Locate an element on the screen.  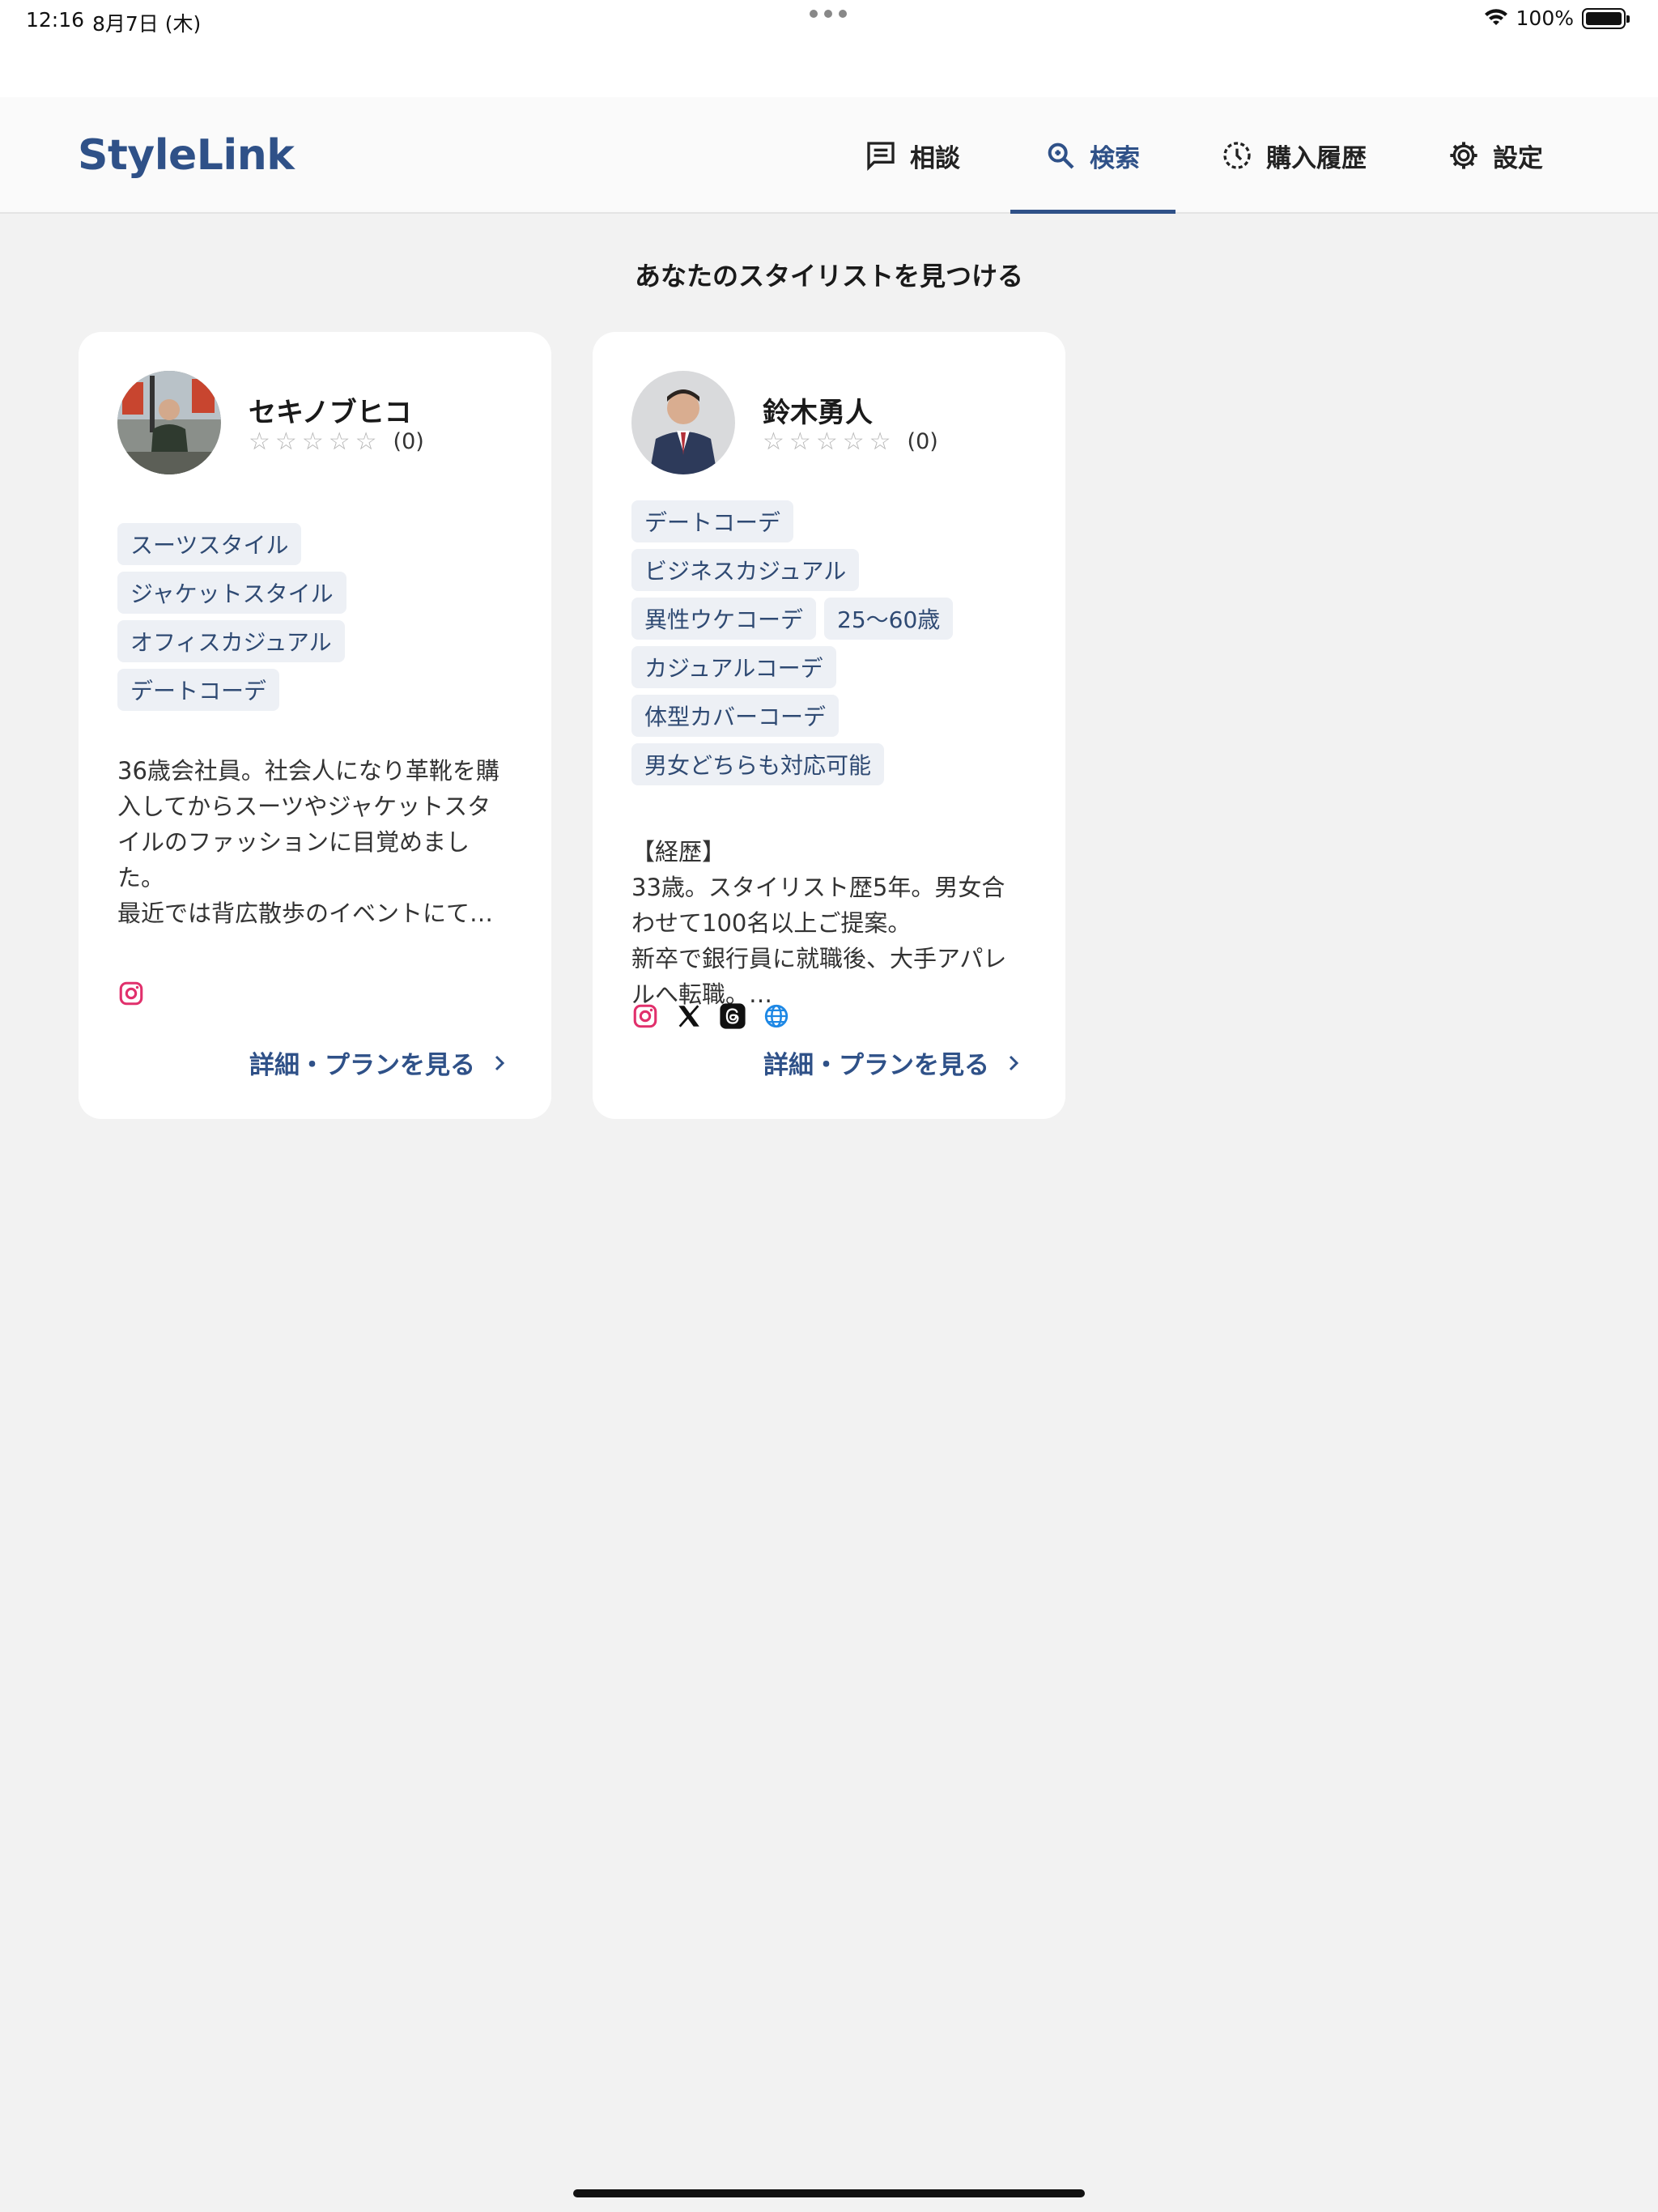
tab-search-label: 検索 is located at coordinates (1115, 158).